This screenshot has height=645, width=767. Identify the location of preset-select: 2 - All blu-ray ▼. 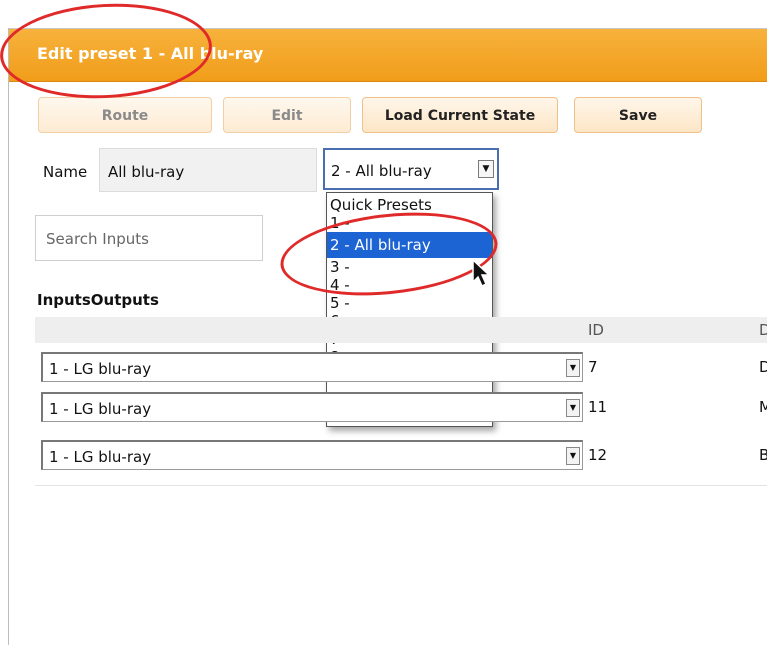
(411, 169).